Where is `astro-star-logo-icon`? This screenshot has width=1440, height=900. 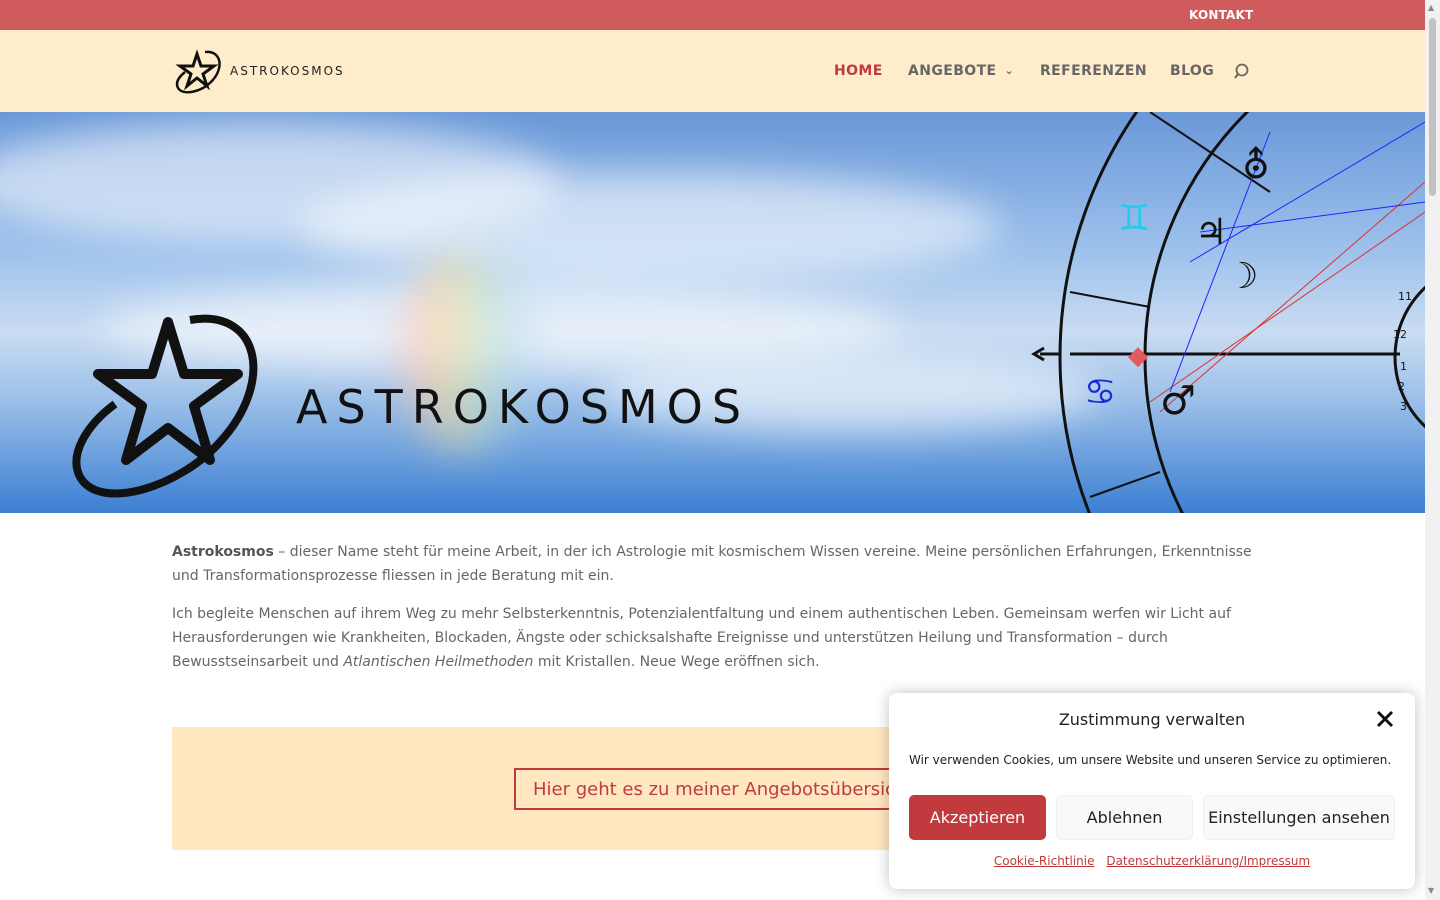 astro-star-logo-icon is located at coordinates (198, 71).